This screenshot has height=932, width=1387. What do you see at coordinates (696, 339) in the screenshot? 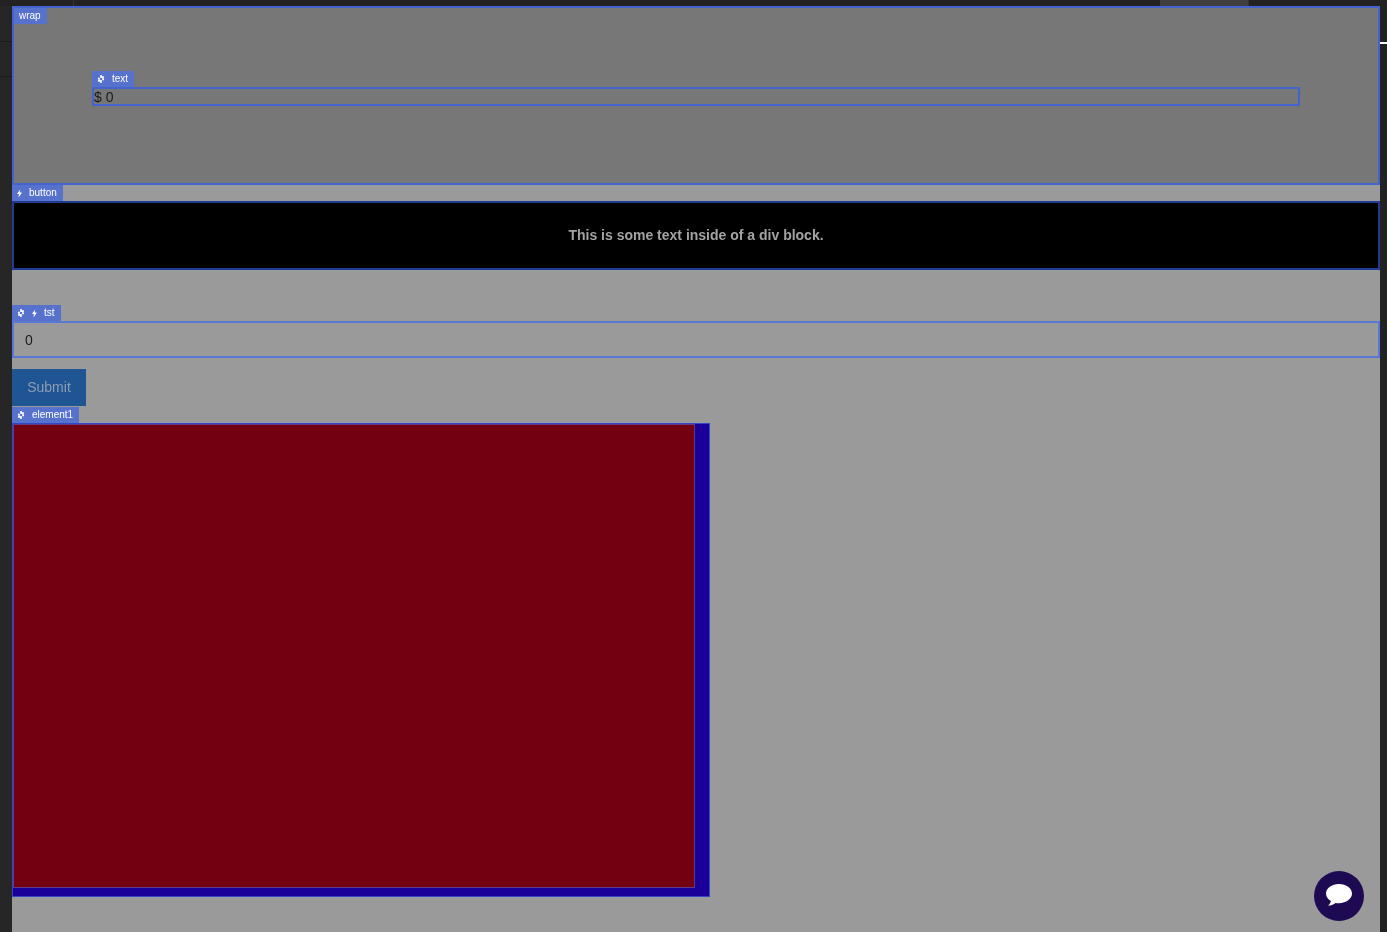
I see `input-field: 0` at bounding box center [696, 339].